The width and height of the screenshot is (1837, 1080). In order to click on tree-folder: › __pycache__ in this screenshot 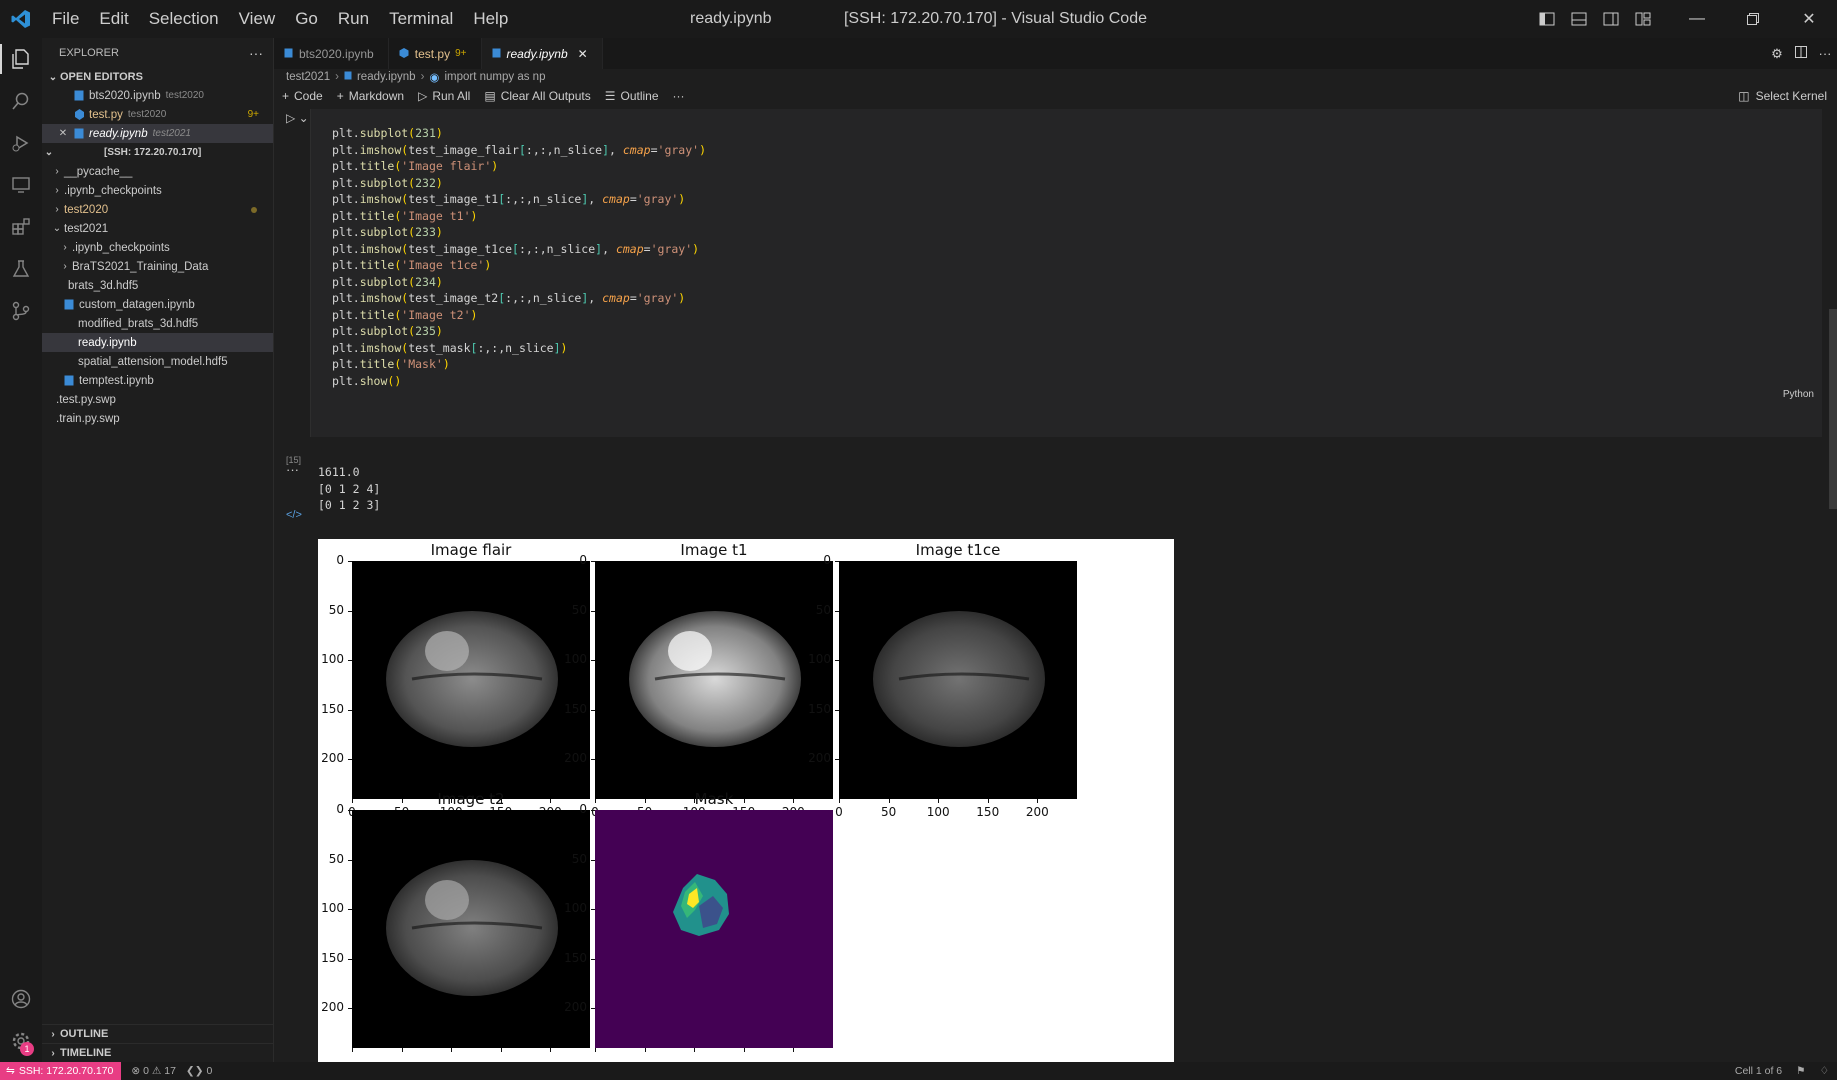, I will do `click(157, 171)`.